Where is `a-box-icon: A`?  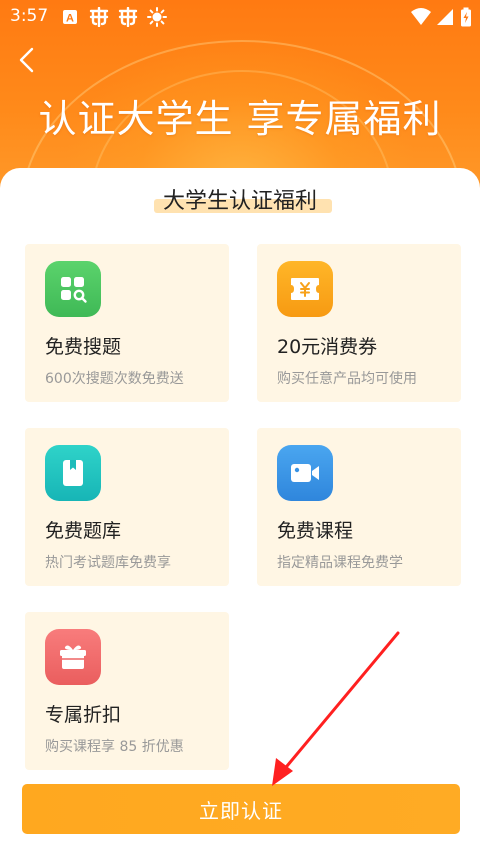
a-box-icon: A is located at coordinates (70, 17).